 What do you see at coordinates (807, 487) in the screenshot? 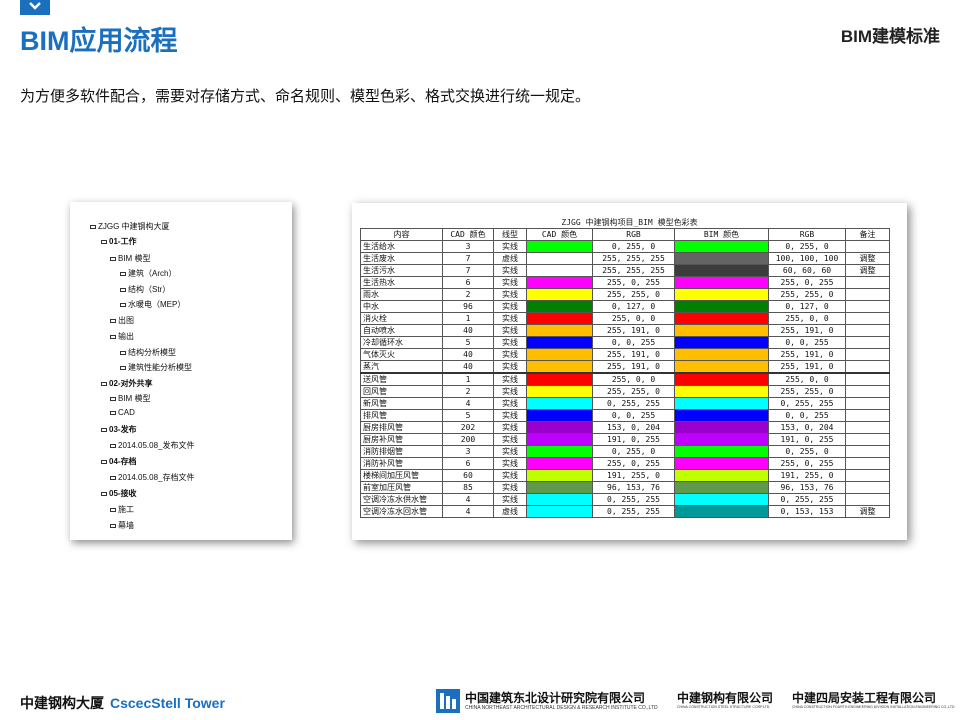
I see `cell-bim-rgb: 96, 153, 76` at bounding box center [807, 487].